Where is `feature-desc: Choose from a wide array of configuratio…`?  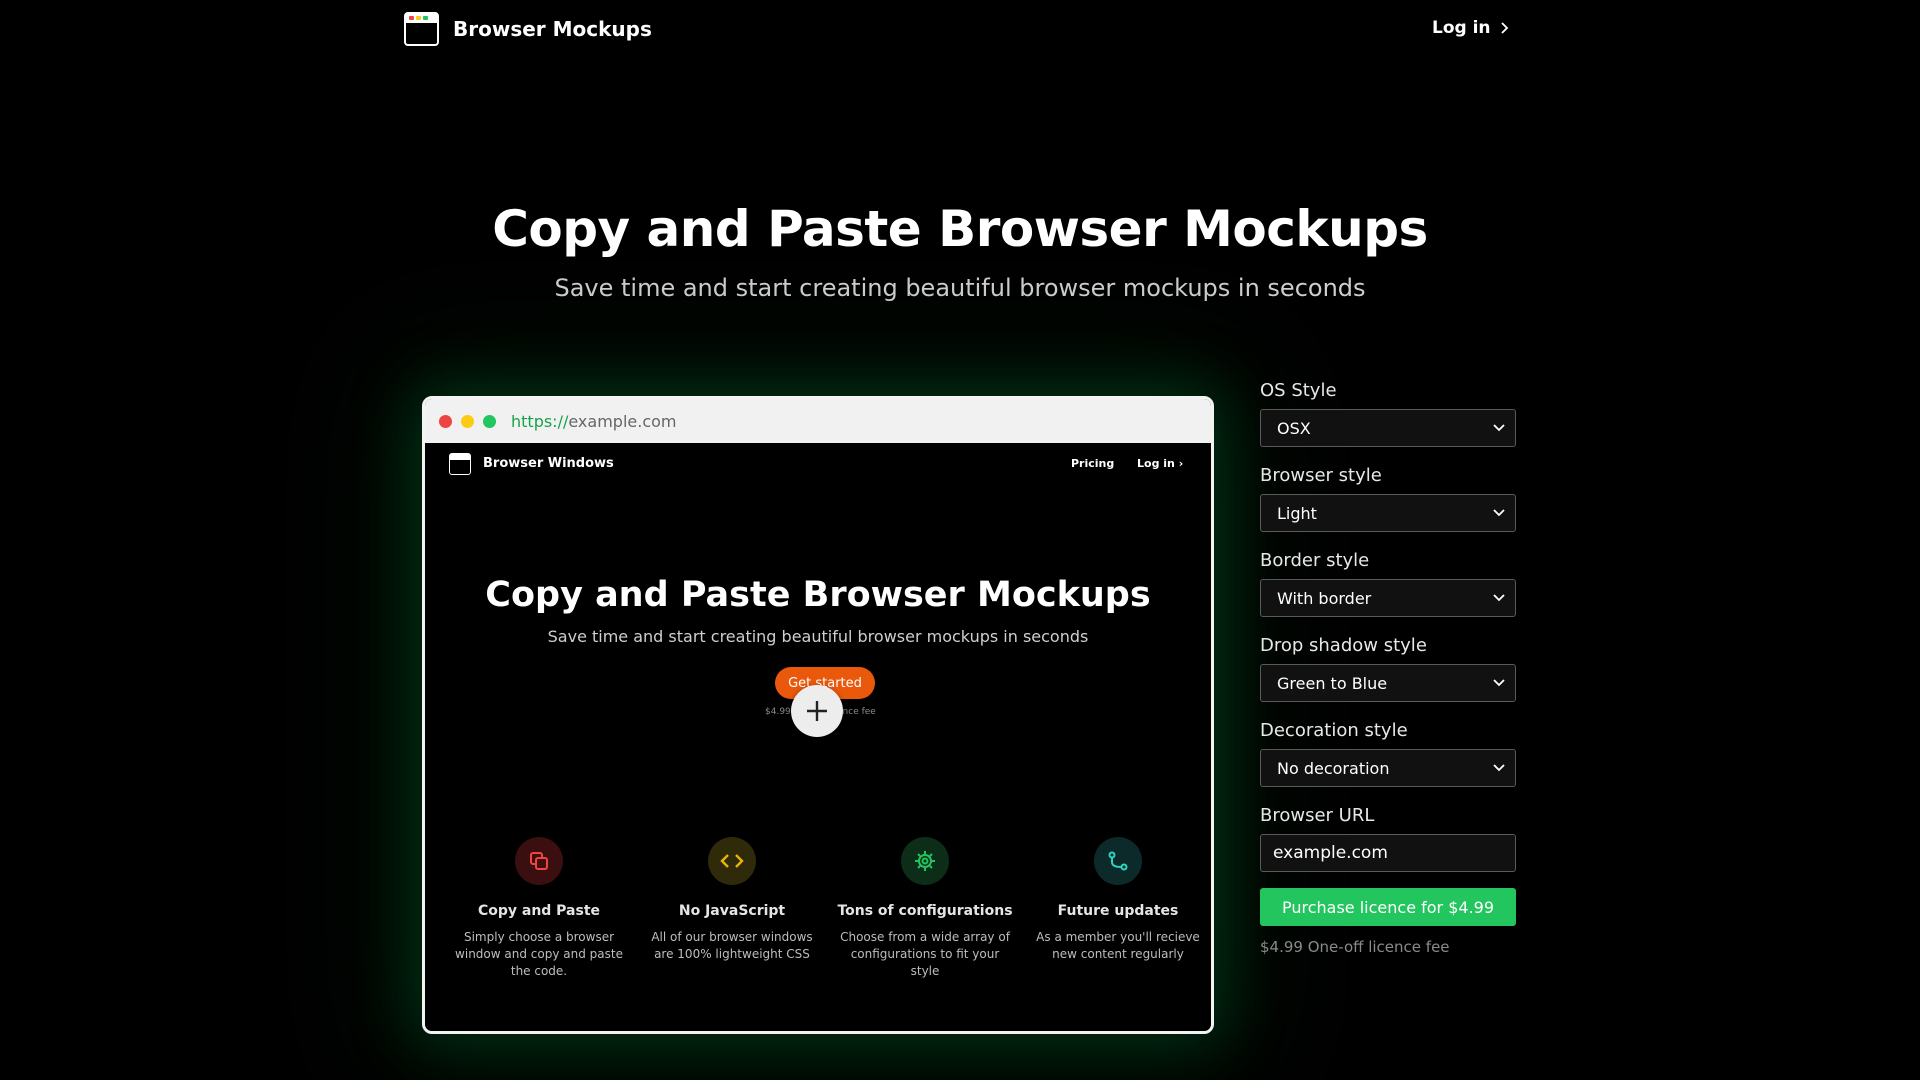
feature-desc: Choose from a wide array of configuratio… is located at coordinates (925, 954).